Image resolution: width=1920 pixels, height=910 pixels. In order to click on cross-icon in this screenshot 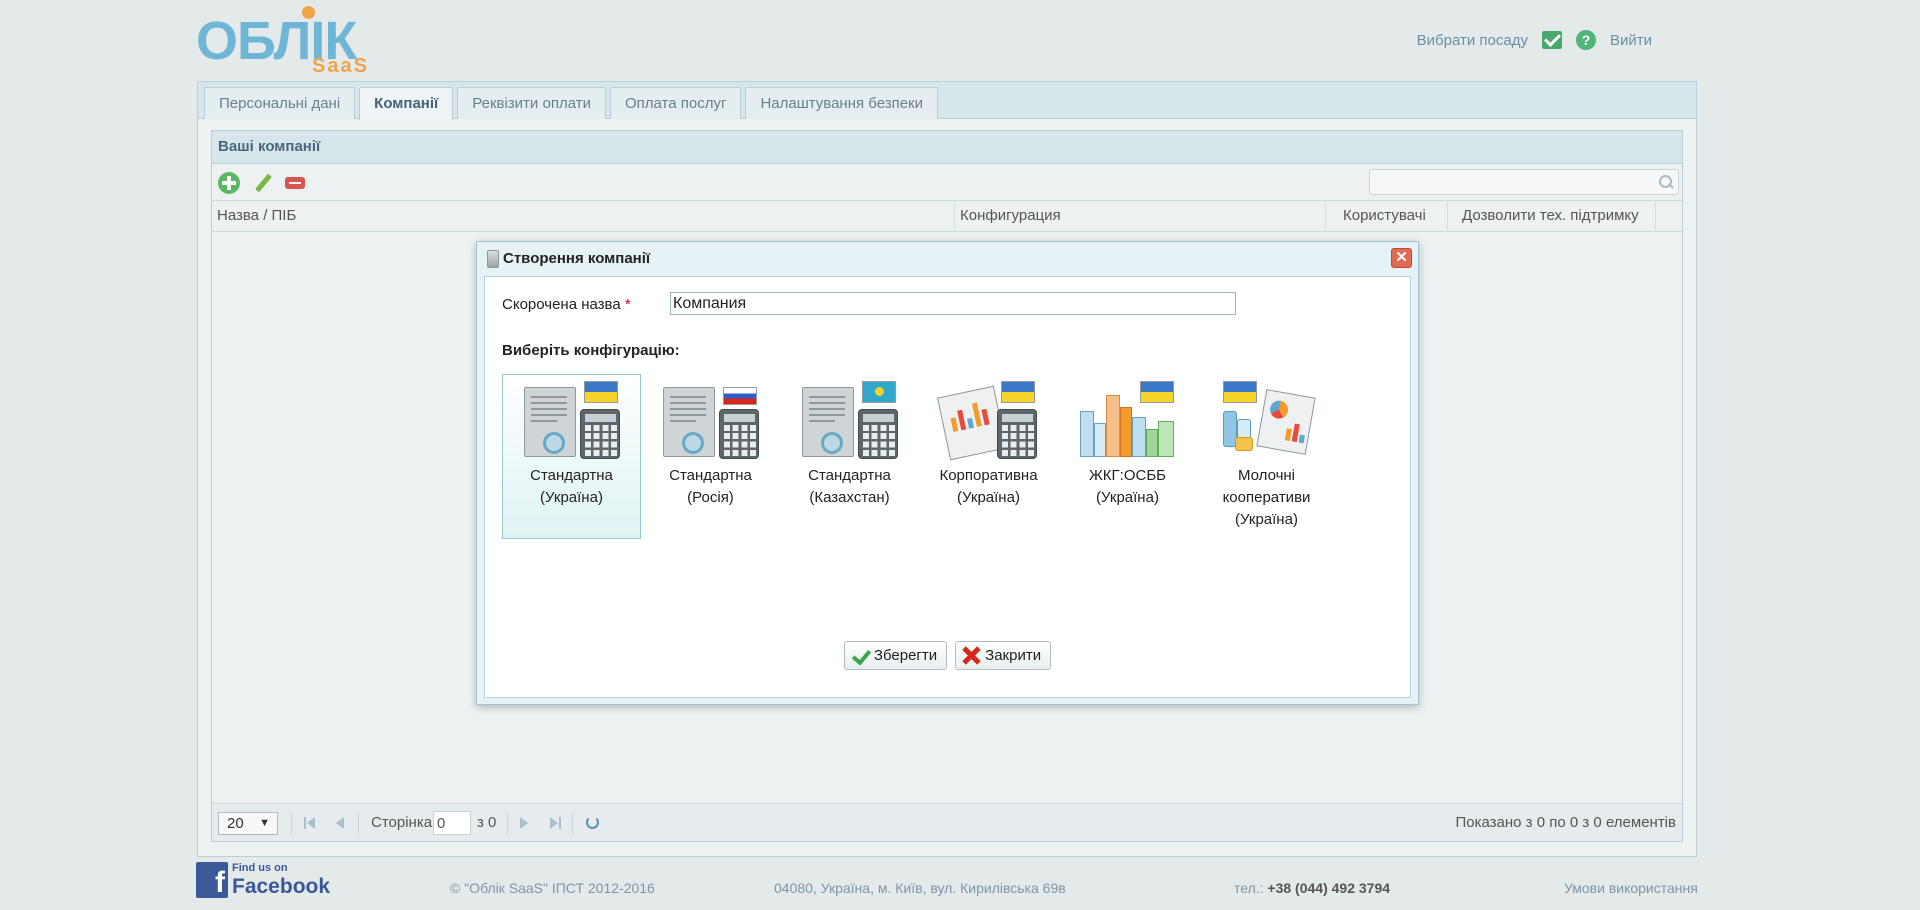, I will do `click(971, 655)`.